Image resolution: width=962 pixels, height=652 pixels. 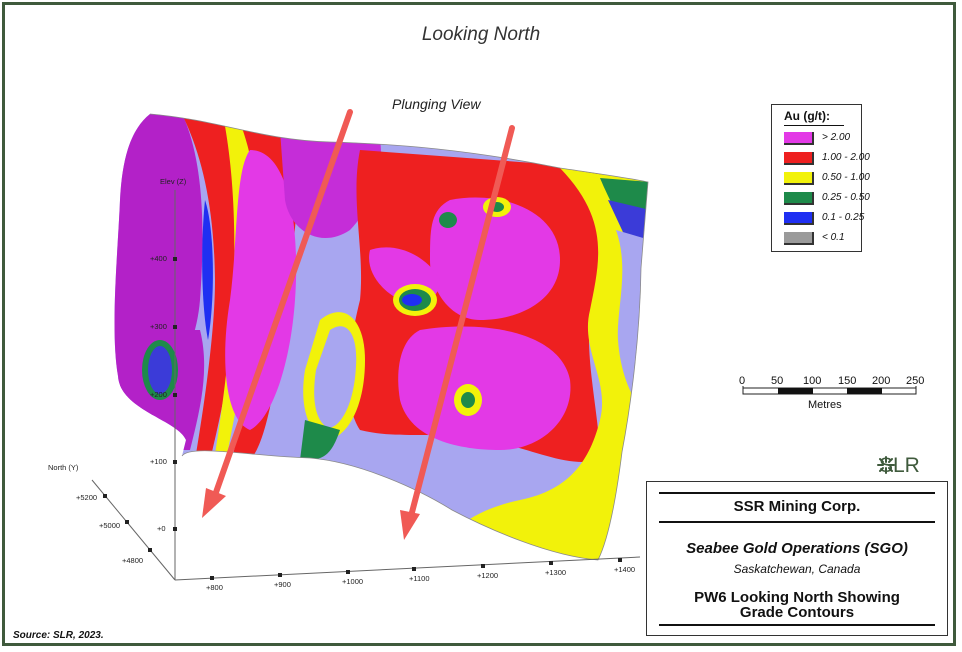 I want to click on north-tick-label: +5000, so click(x=110, y=525).